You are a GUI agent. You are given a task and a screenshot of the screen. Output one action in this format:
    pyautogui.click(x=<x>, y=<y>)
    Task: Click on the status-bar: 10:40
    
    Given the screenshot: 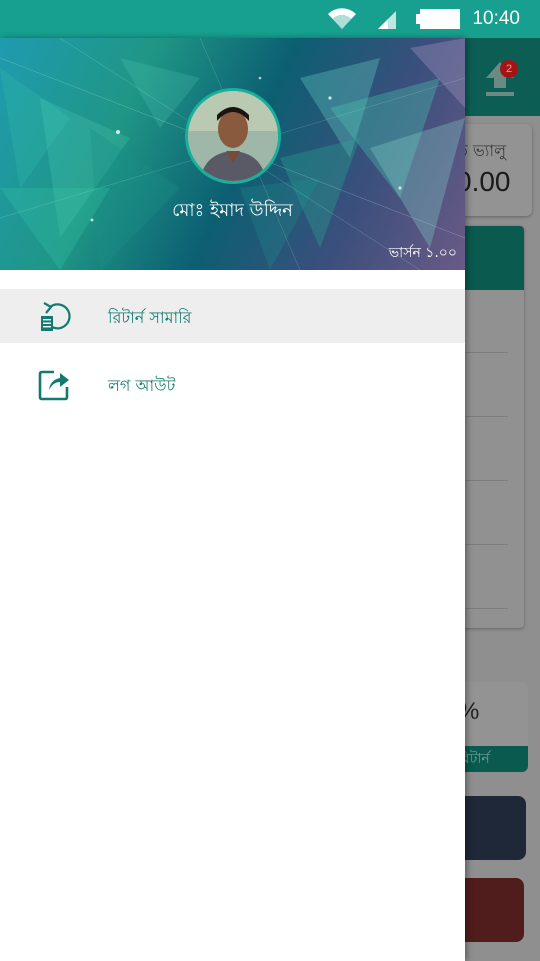 What is the action you would take?
    pyautogui.click(x=270, y=19)
    